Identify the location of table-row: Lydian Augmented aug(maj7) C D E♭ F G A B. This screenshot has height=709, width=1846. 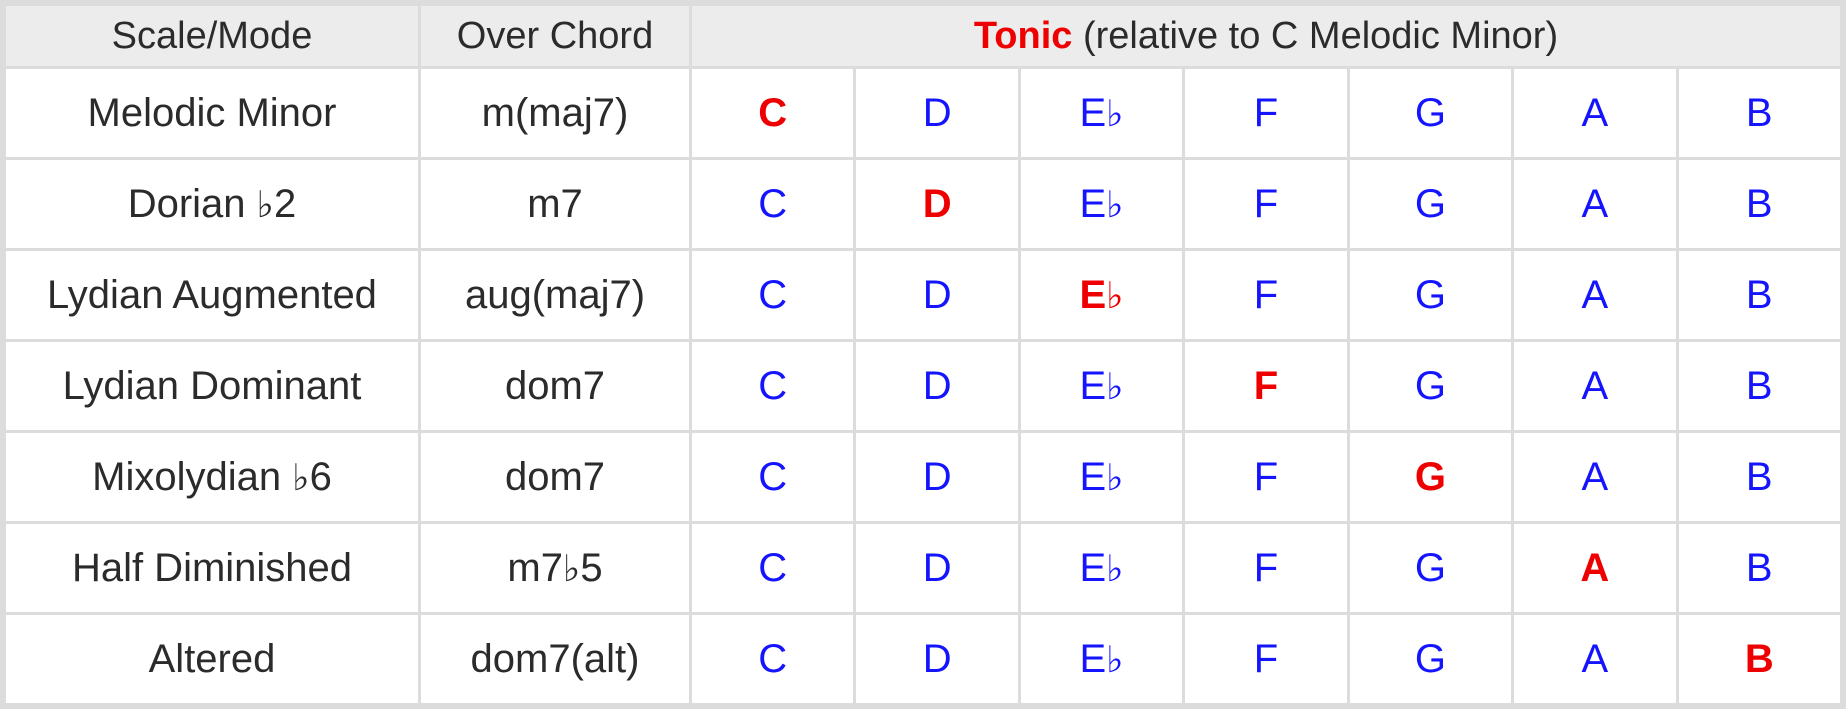
(923, 295).